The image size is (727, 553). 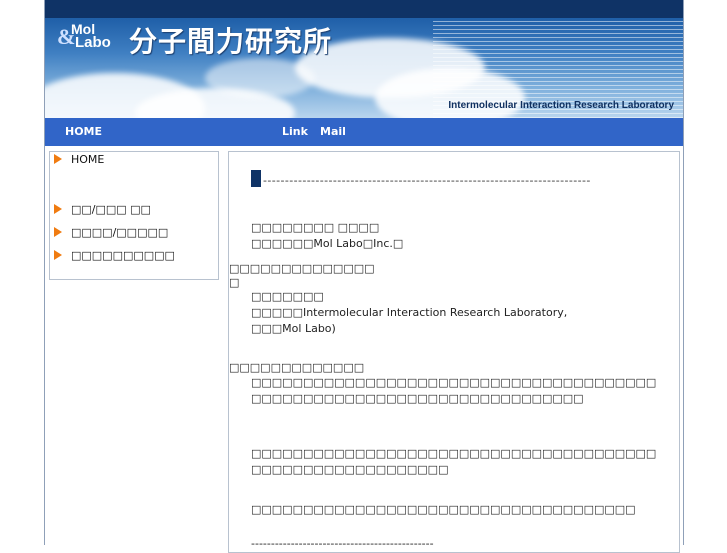 I want to click on sidebar-item-3: □□□□/□□□□□, so click(x=111, y=232).